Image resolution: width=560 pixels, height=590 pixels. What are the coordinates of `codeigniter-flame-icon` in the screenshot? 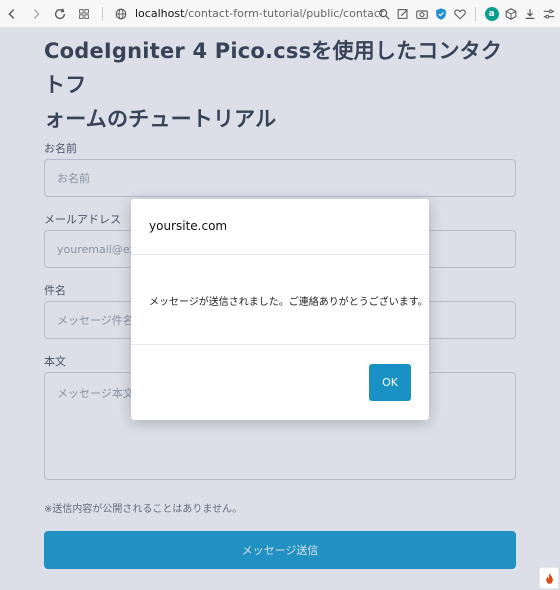 It's located at (549, 578).